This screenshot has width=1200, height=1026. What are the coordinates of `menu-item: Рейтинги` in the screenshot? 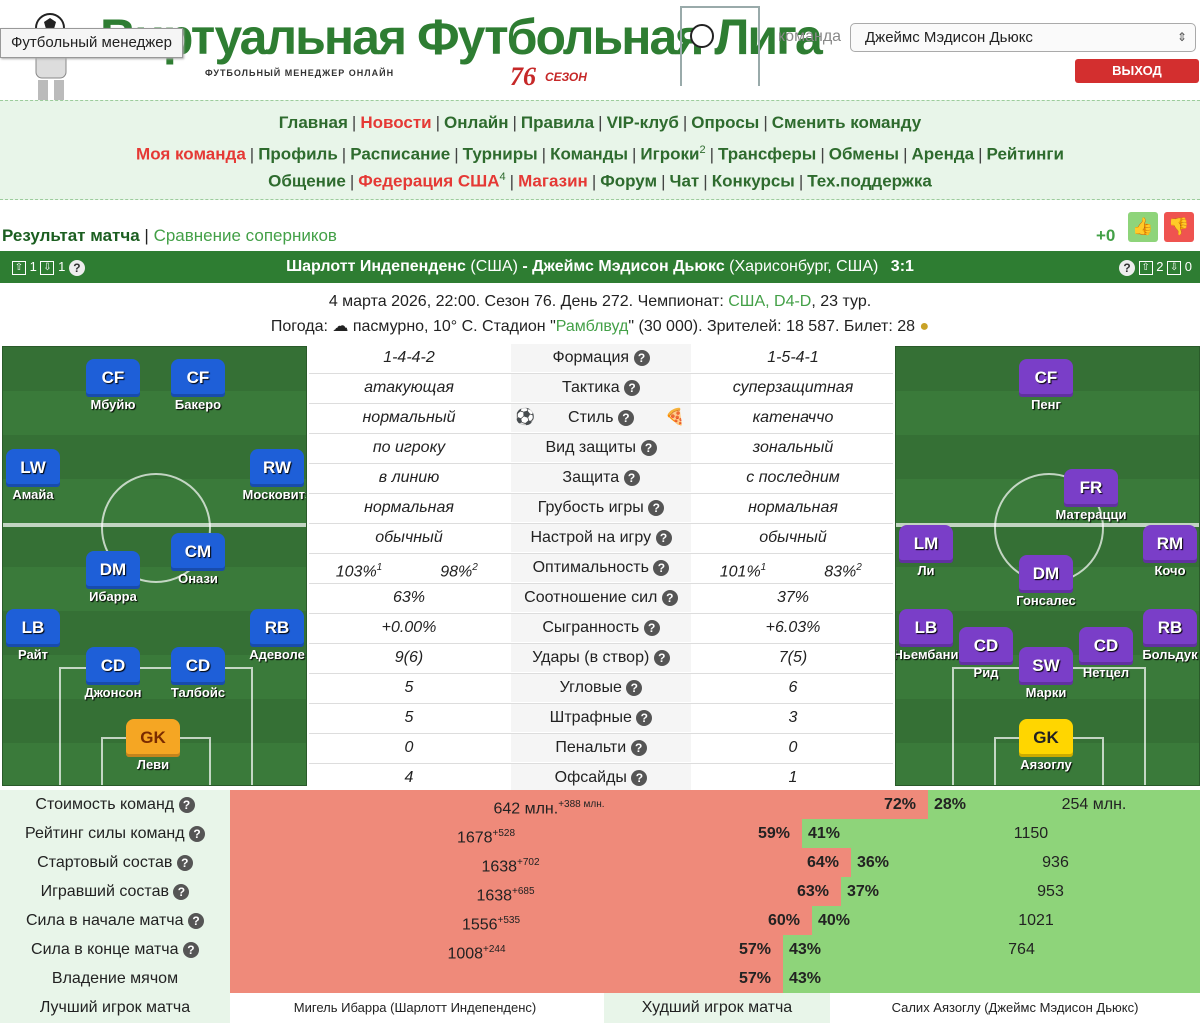 It's located at (1025, 154).